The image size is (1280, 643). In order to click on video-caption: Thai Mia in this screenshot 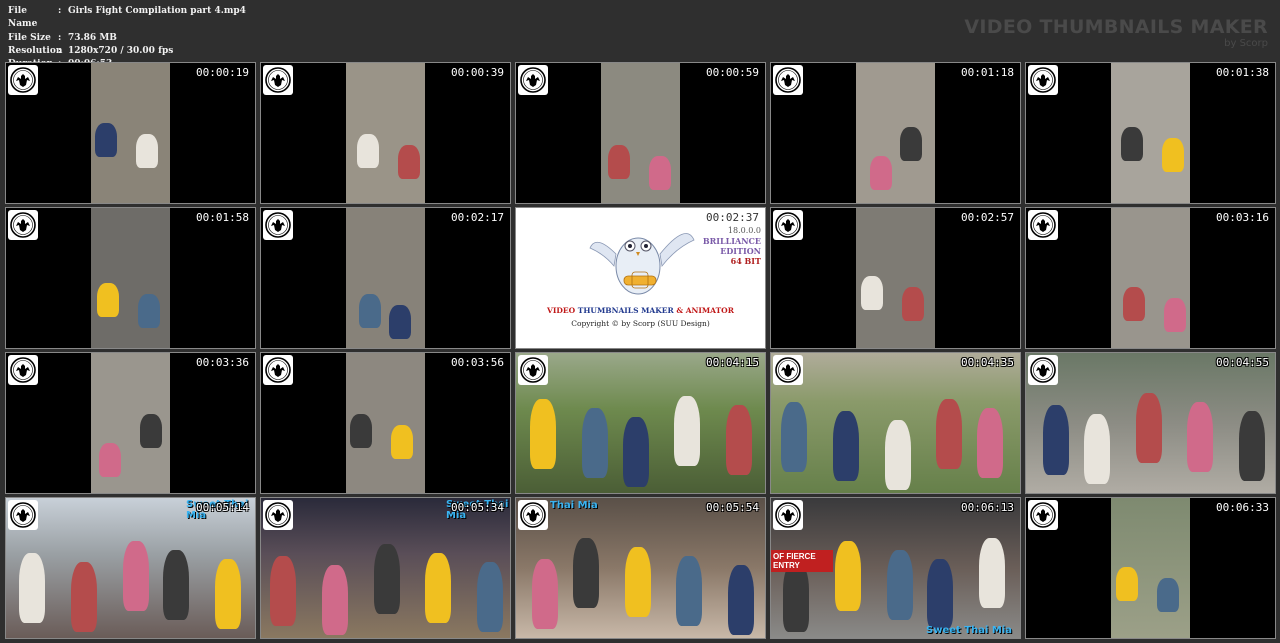, I will do `click(574, 505)`.